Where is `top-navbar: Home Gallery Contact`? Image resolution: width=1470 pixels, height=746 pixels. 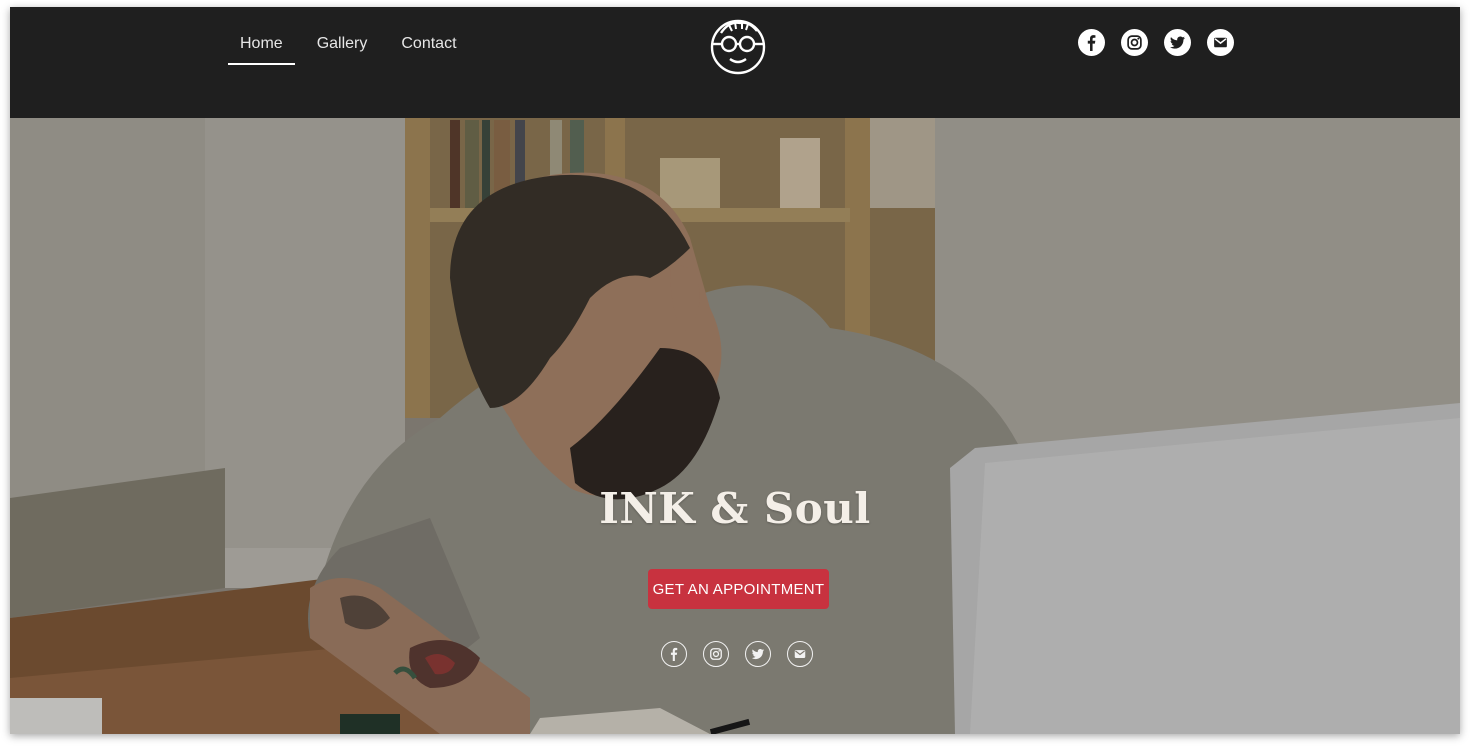
top-navbar: Home Gallery Contact is located at coordinates (735, 62).